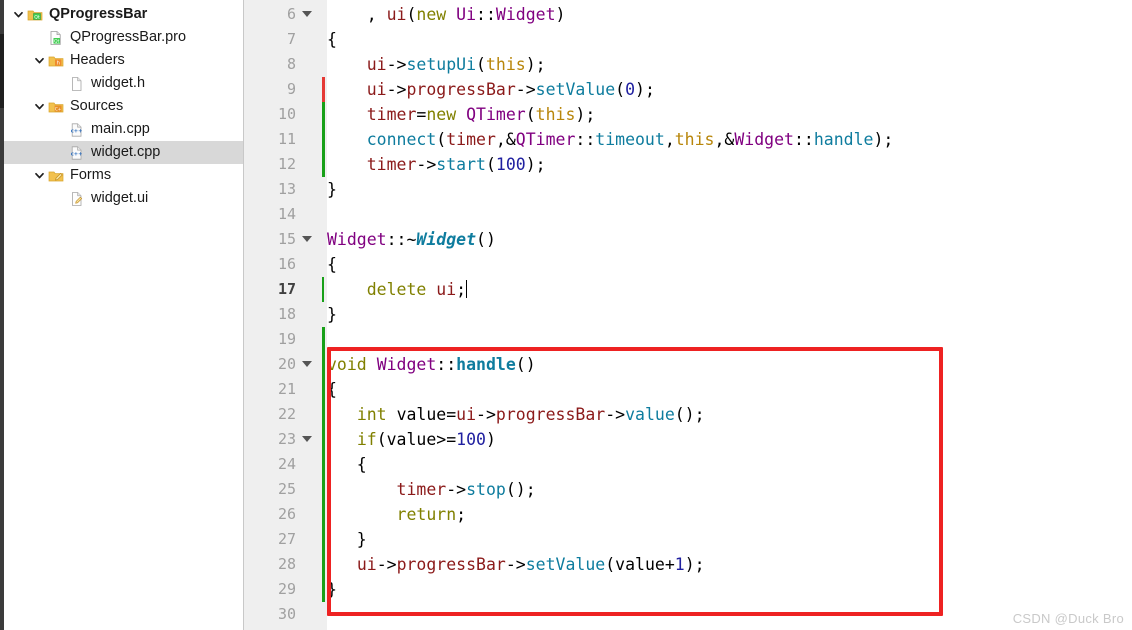  What do you see at coordinates (510, 89) in the screenshot?
I see `code-text: ui->progressBar->setValue(0);` at bounding box center [510, 89].